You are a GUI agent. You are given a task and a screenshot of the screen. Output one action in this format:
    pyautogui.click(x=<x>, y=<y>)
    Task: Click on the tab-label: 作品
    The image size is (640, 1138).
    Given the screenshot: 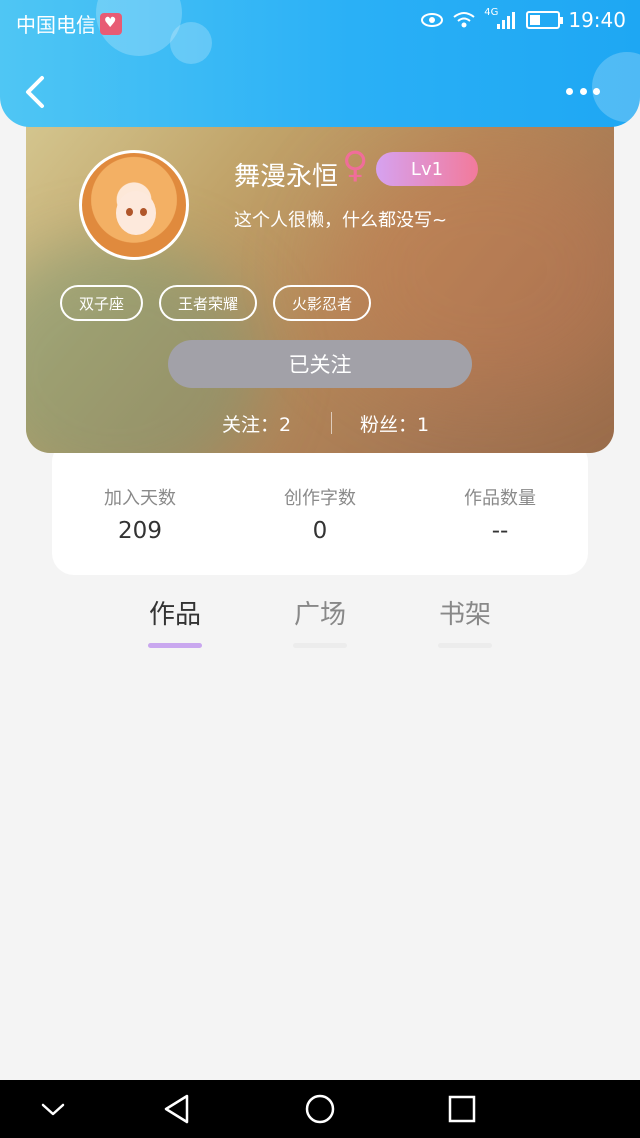 What is the action you would take?
    pyautogui.click(x=174, y=615)
    